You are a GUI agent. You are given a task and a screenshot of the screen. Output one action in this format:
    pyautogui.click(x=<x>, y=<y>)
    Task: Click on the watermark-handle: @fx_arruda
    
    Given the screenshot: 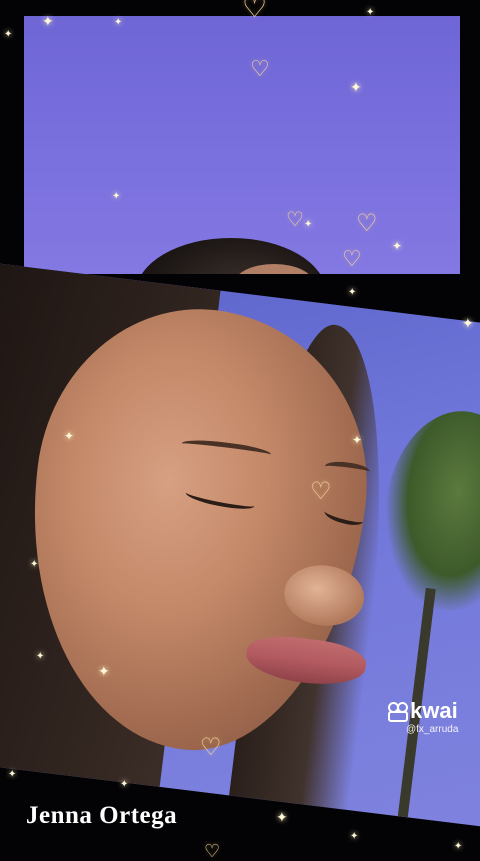 What is the action you would take?
    pyautogui.click(x=432, y=729)
    